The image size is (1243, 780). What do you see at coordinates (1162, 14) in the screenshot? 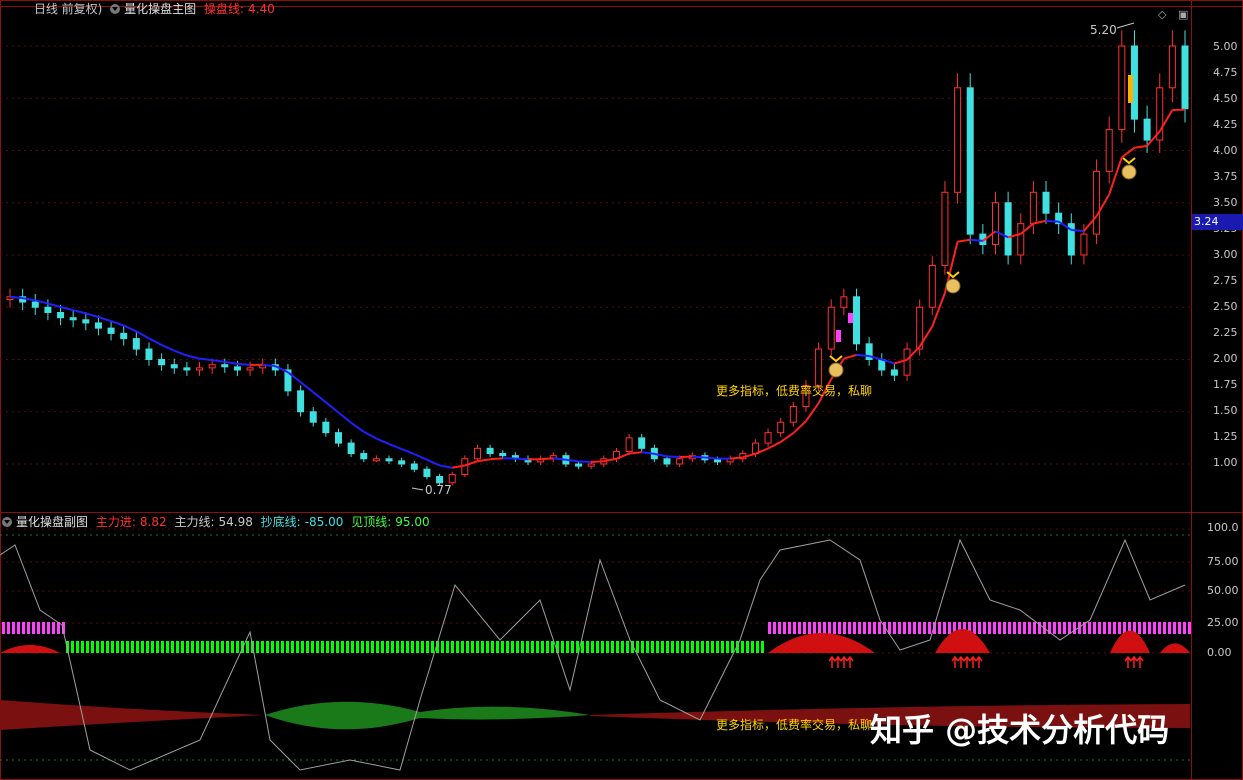
I see `diamond-icon: ◇` at bounding box center [1162, 14].